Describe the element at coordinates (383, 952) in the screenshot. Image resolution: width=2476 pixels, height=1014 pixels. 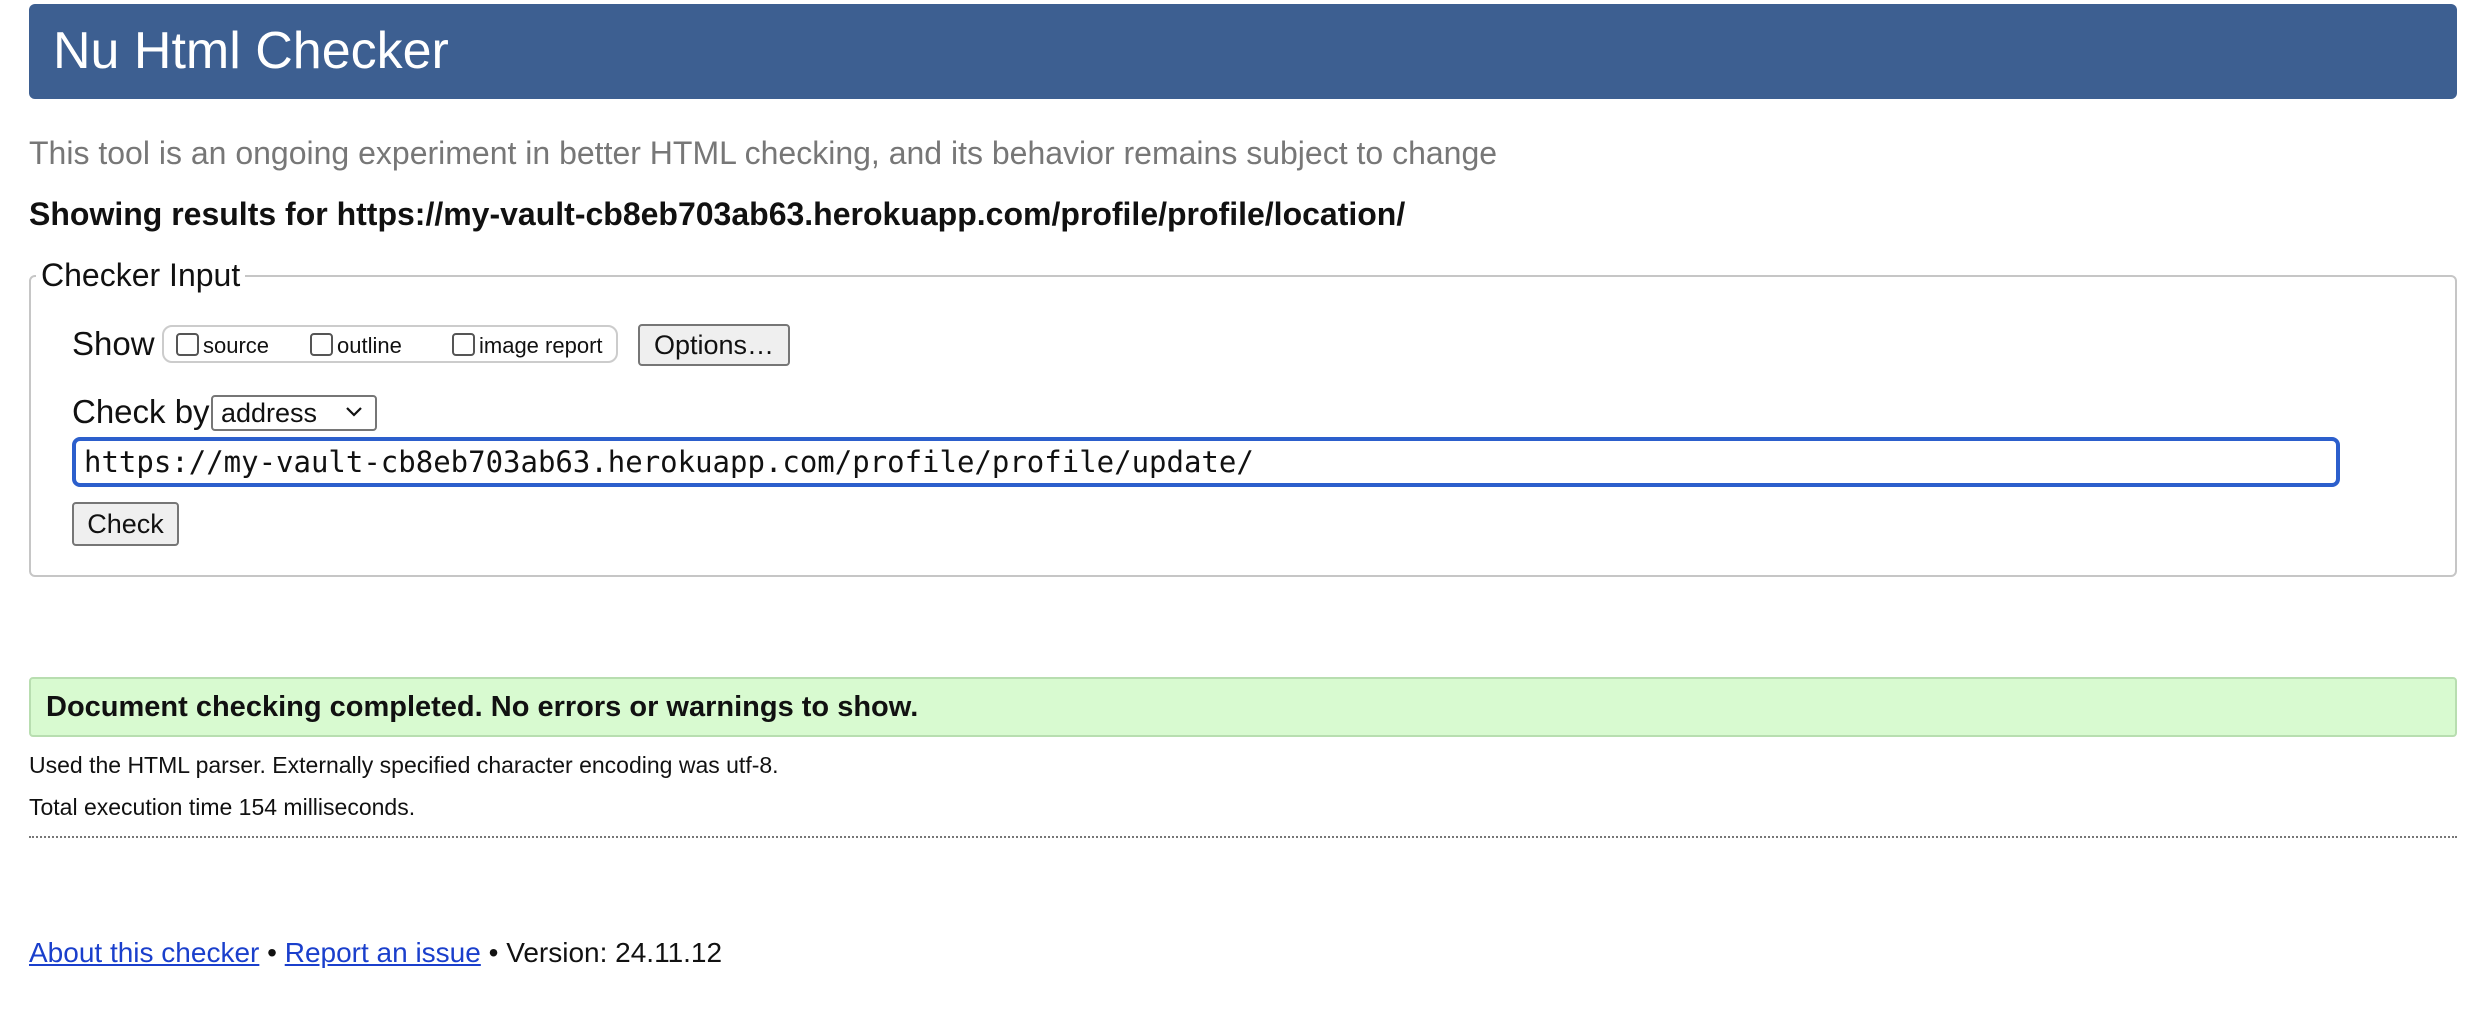
I see `report-issue-link: Report an issue` at that location.